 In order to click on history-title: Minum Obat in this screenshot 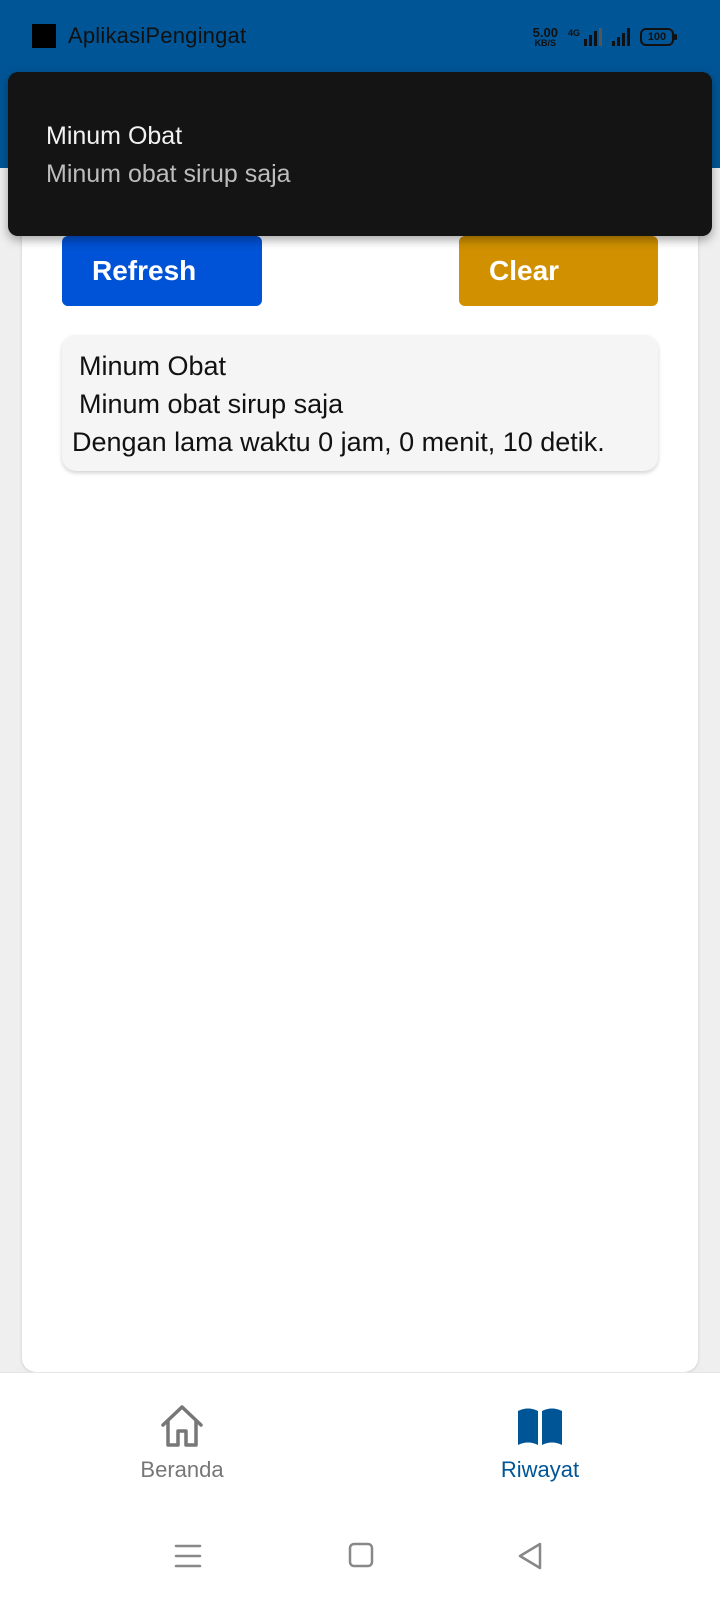, I will do `click(153, 366)`.